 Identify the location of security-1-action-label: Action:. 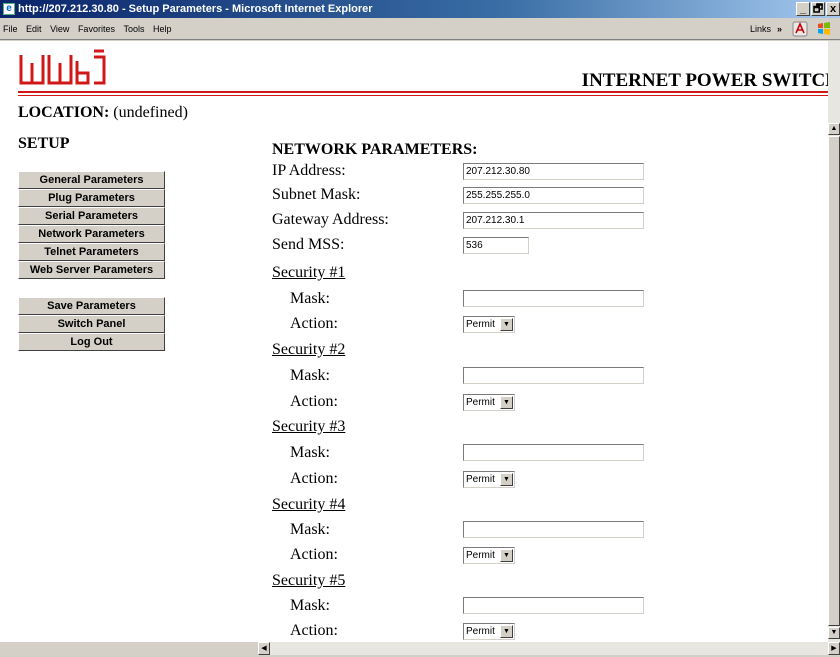
(314, 323).